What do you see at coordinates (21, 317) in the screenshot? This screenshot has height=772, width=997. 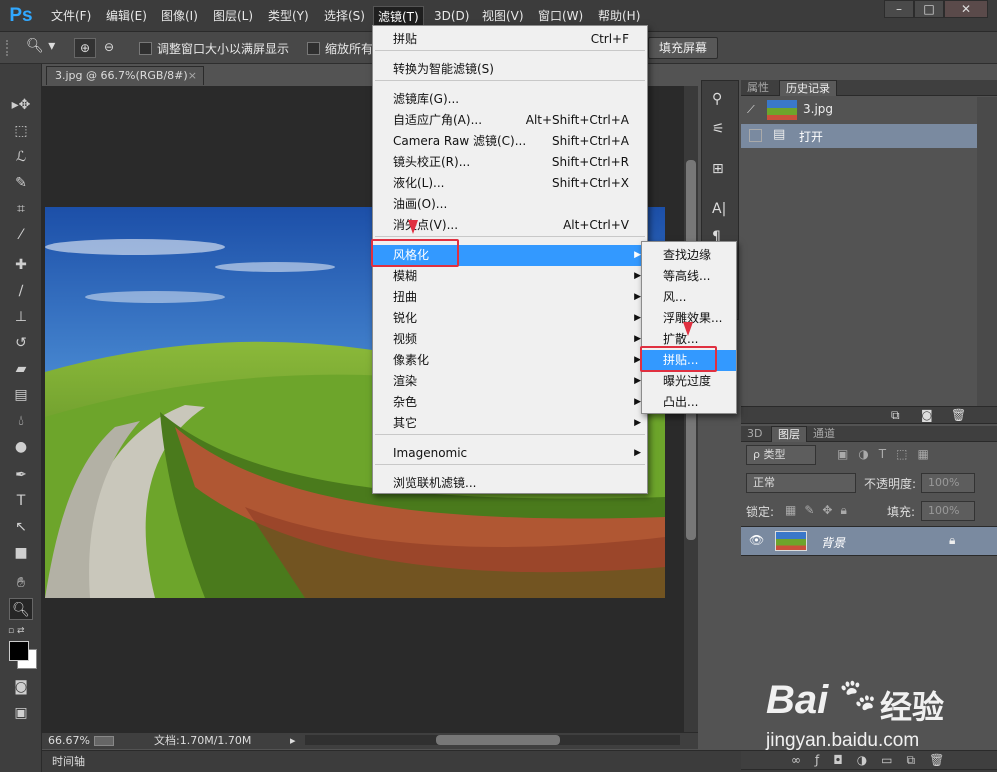 I see `clone-stamp-tool-icon: ⊥` at bounding box center [21, 317].